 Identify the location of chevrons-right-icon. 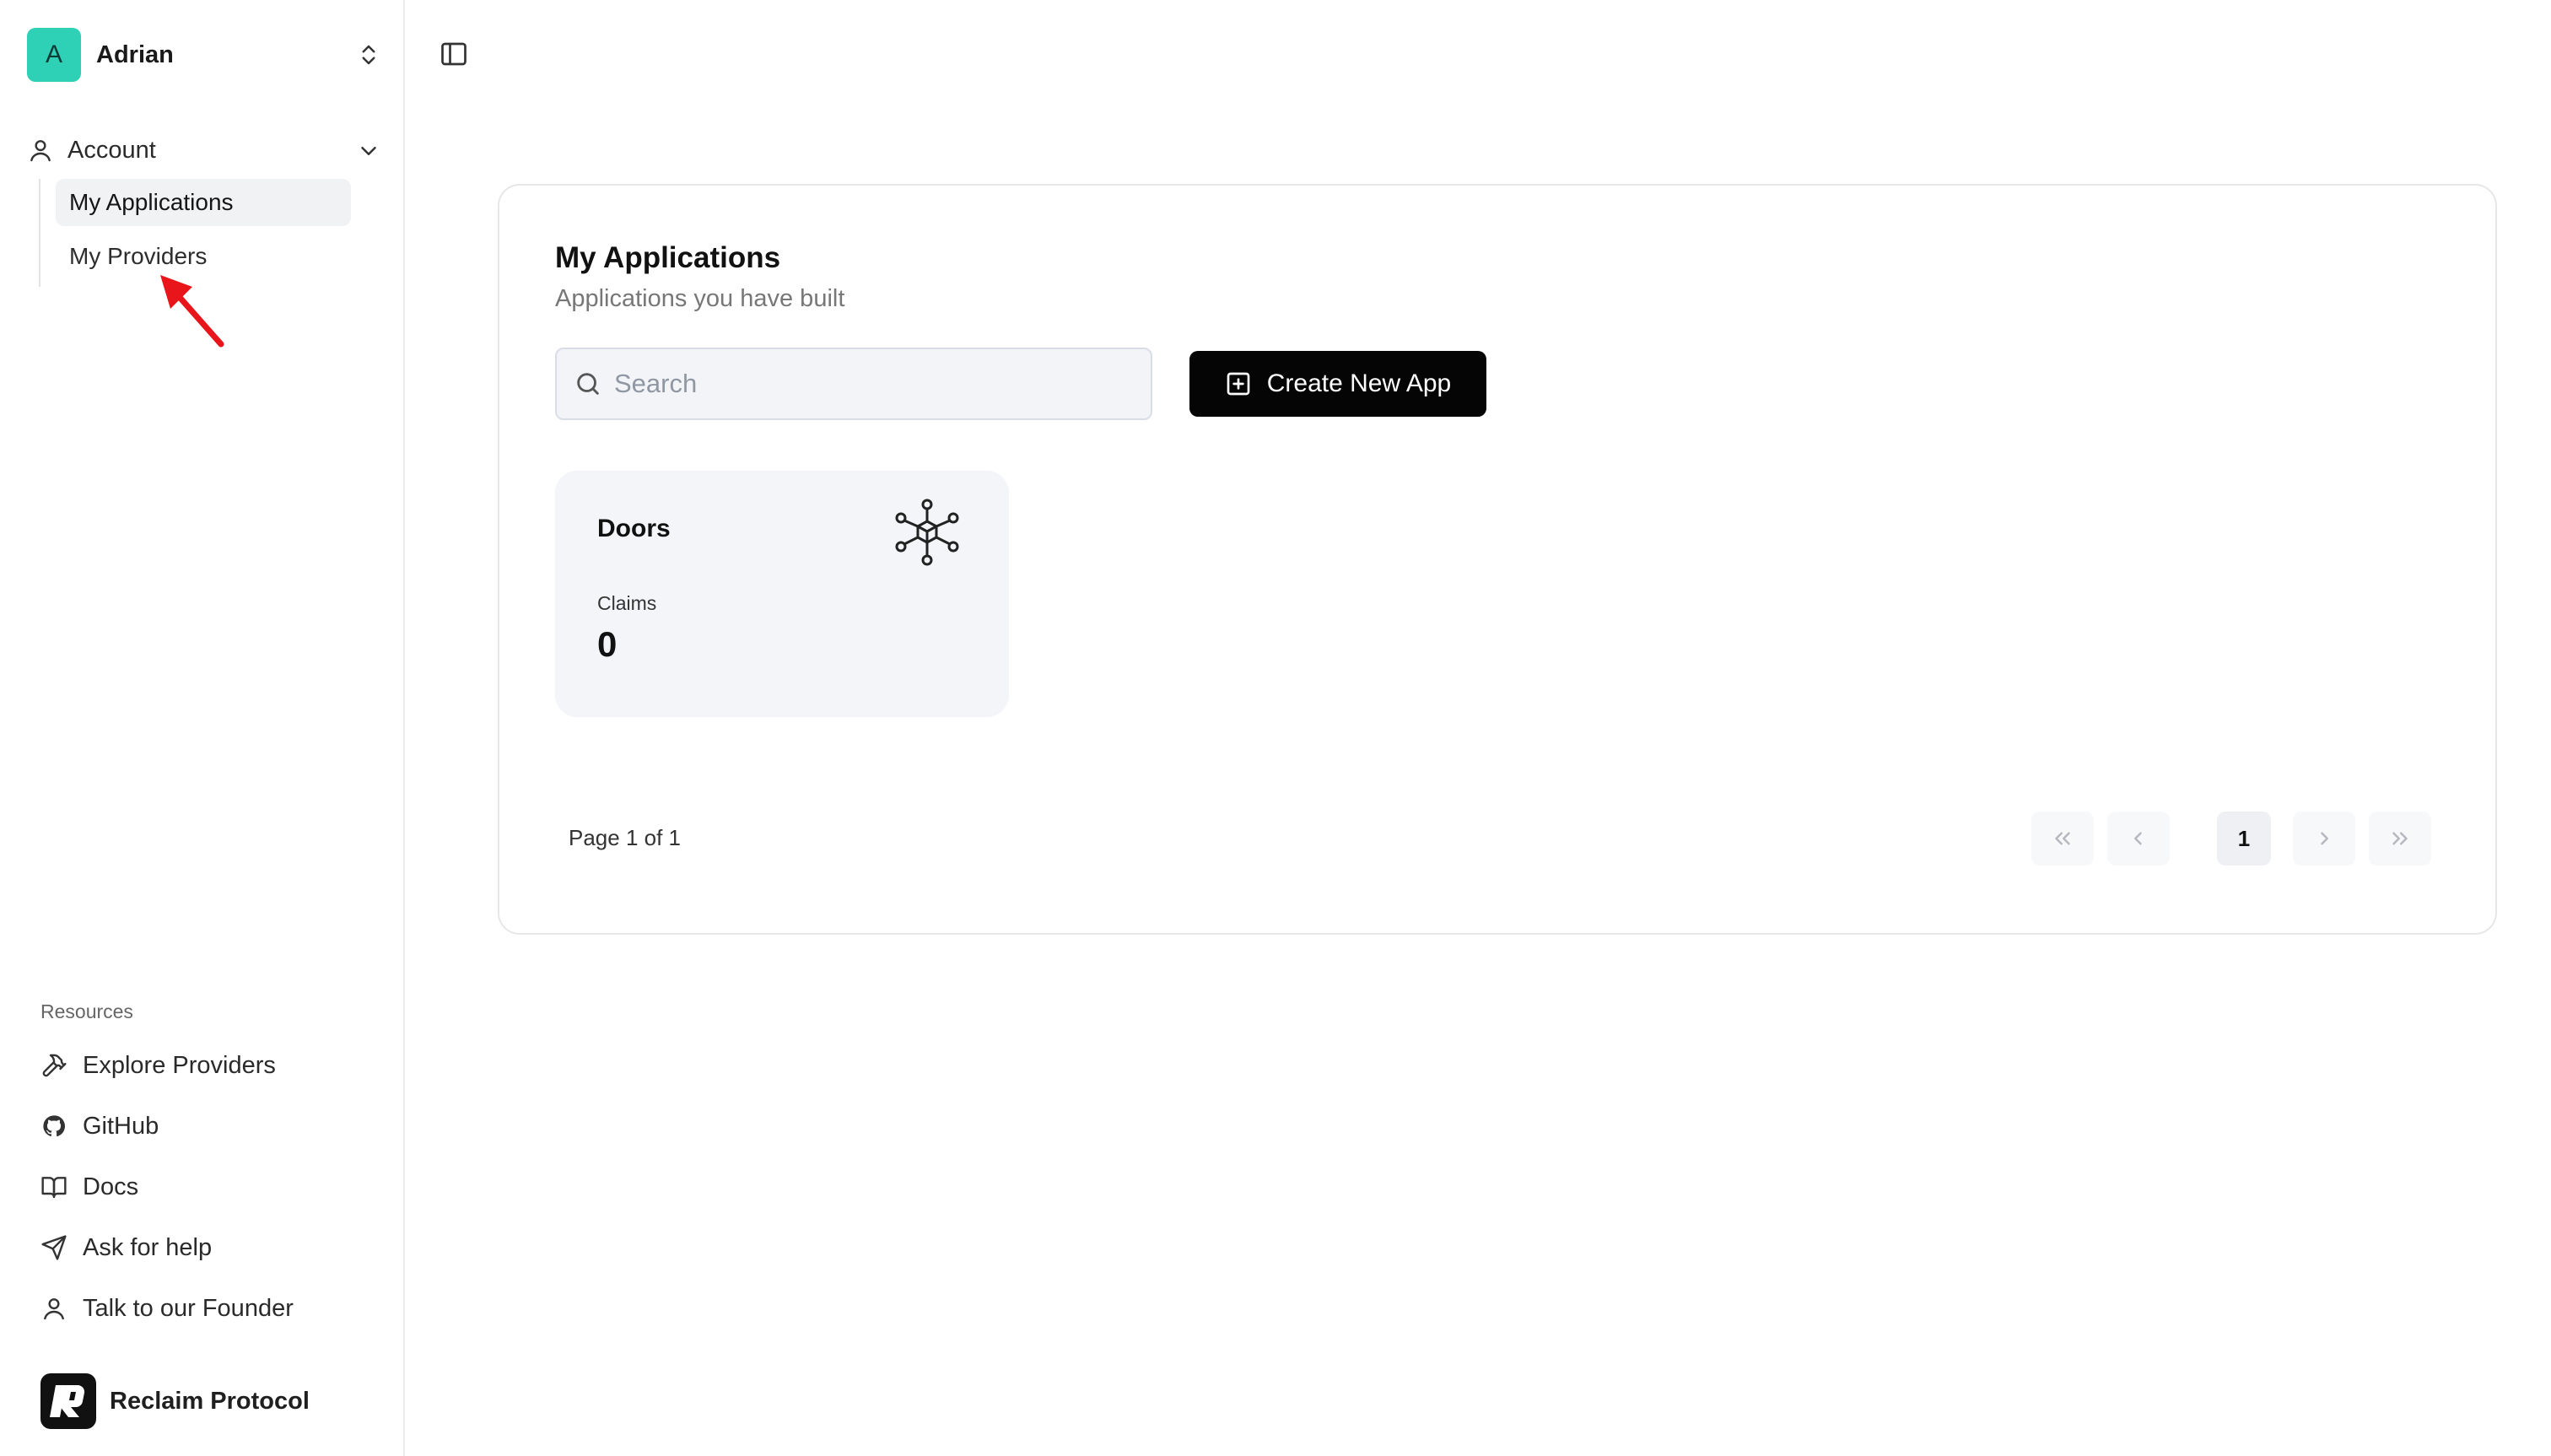
(2400, 838).